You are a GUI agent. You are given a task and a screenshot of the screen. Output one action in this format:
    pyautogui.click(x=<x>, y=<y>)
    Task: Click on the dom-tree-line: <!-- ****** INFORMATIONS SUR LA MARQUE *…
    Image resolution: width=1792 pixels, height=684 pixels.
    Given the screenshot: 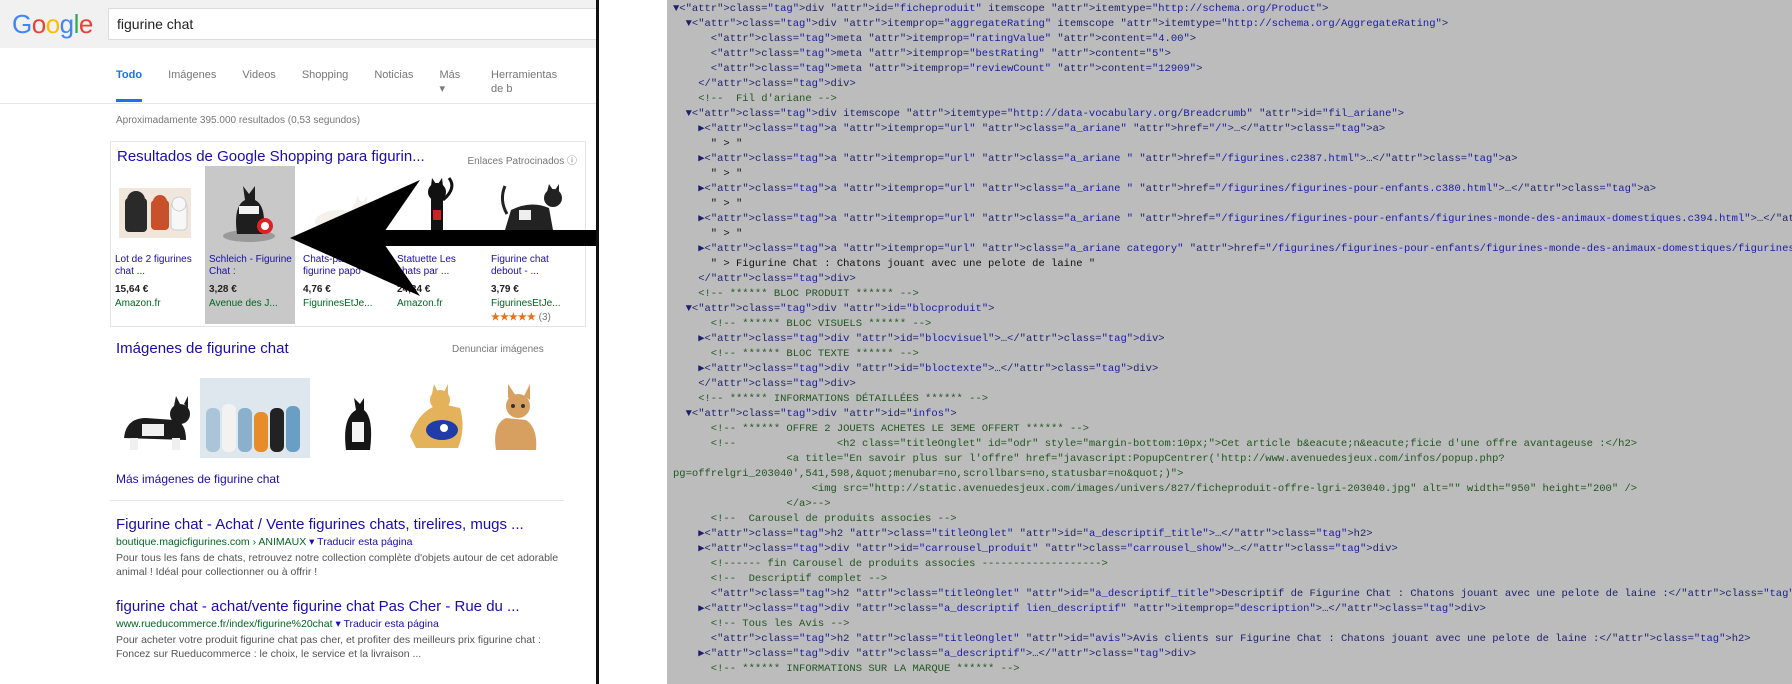 What is the action you would take?
    pyautogui.click(x=846, y=669)
    